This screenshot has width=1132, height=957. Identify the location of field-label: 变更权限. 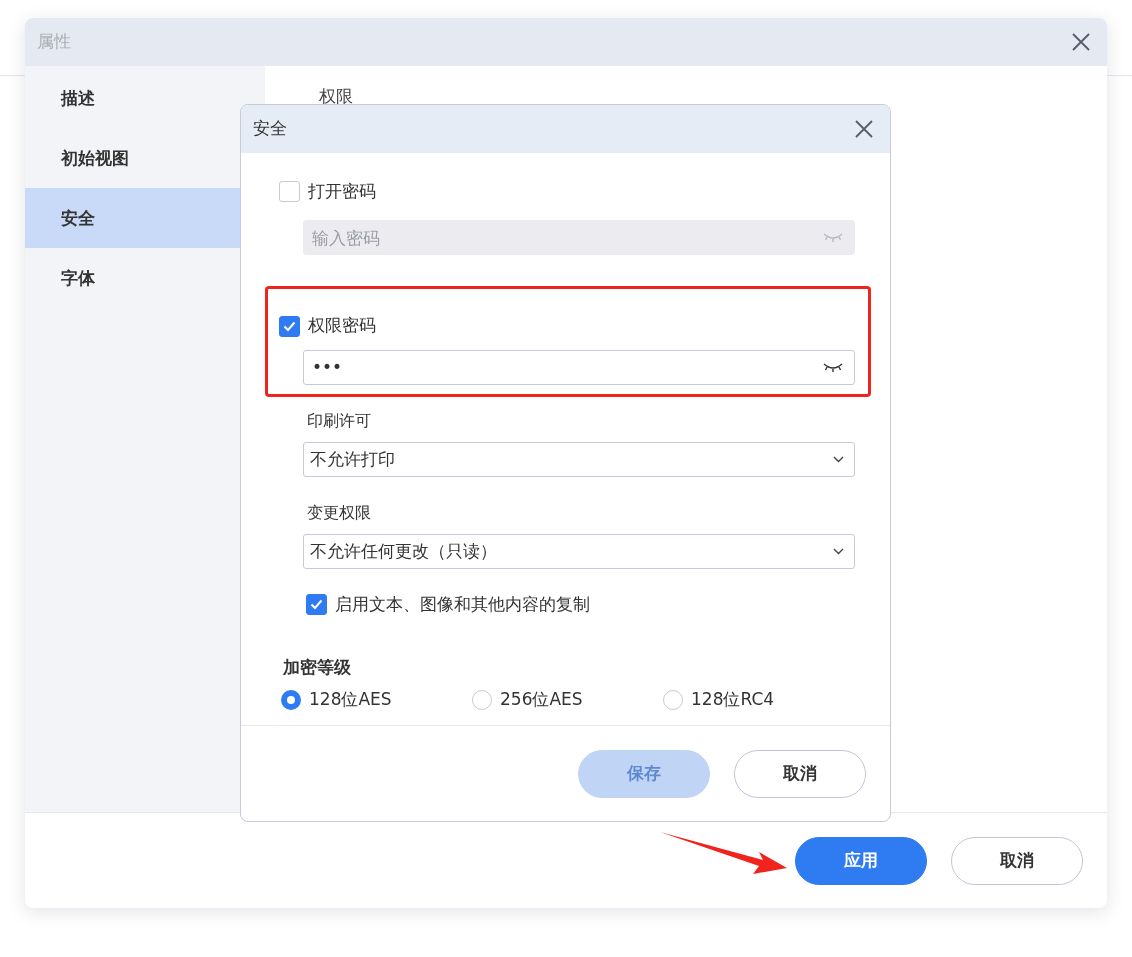
(339, 512).